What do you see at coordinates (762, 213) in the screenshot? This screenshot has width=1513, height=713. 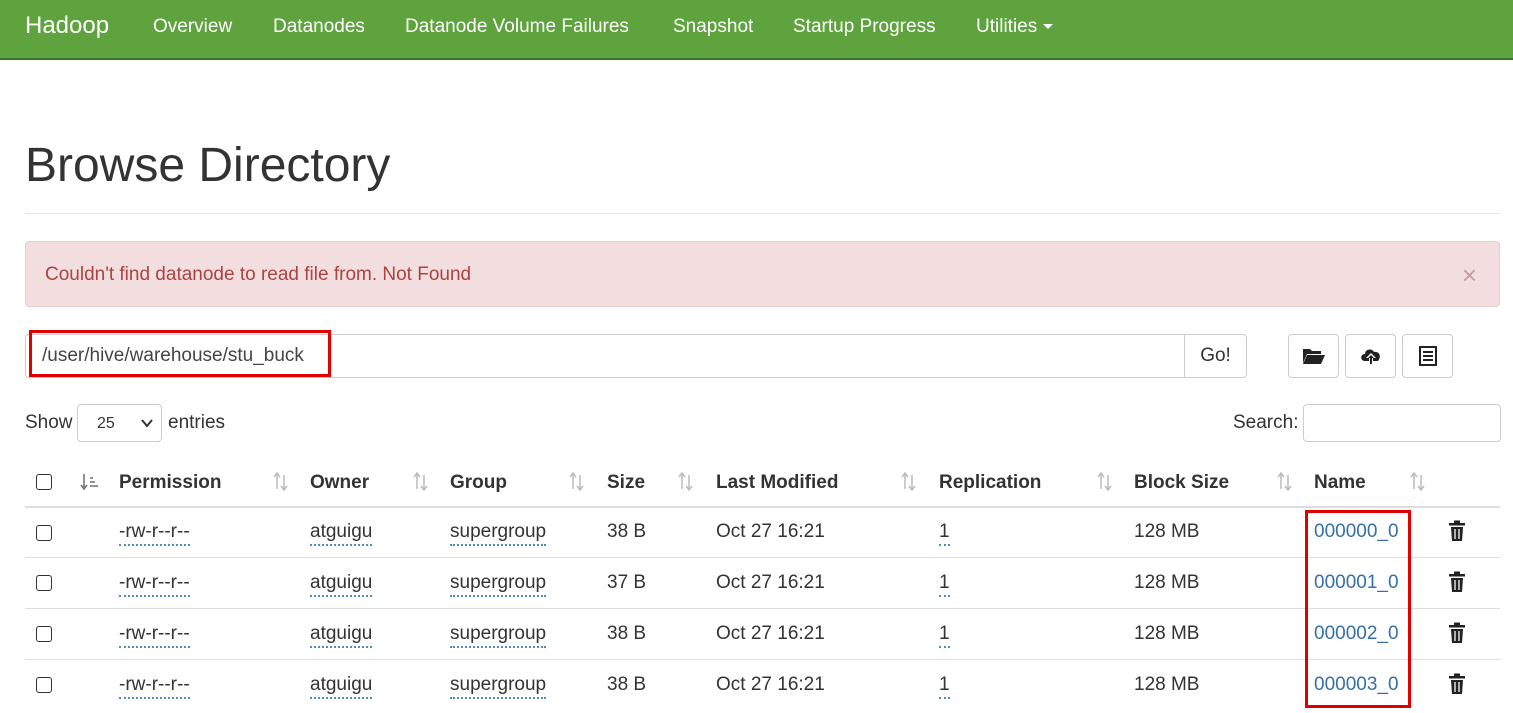 I see `title-divider` at bounding box center [762, 213].